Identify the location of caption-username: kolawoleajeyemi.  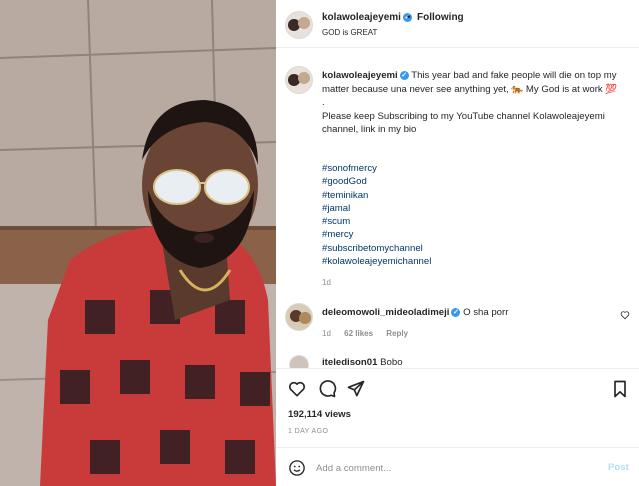
(360, 75).